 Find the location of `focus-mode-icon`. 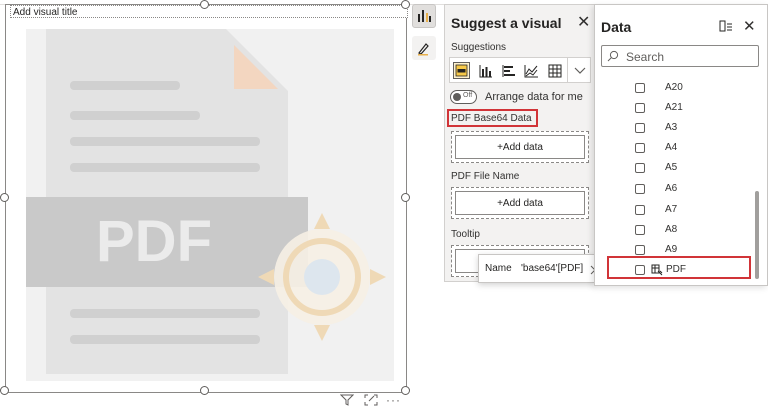

focus-mode-icon is located at coordinates (371, 401).